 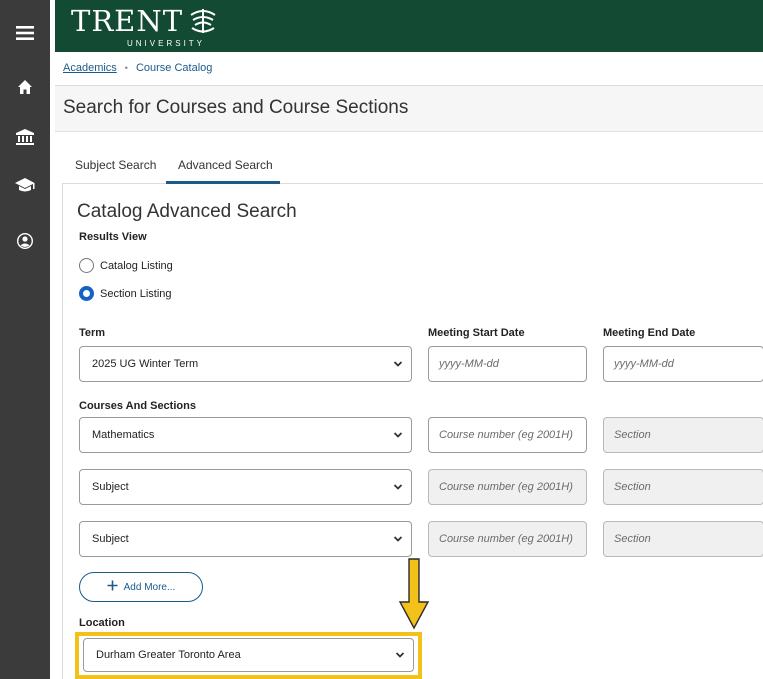 What do you see at coordinates (248, 655) in the screenshot?
I see `location-select: Durham Greater Toronto Area` at bounding box center [248, 655].